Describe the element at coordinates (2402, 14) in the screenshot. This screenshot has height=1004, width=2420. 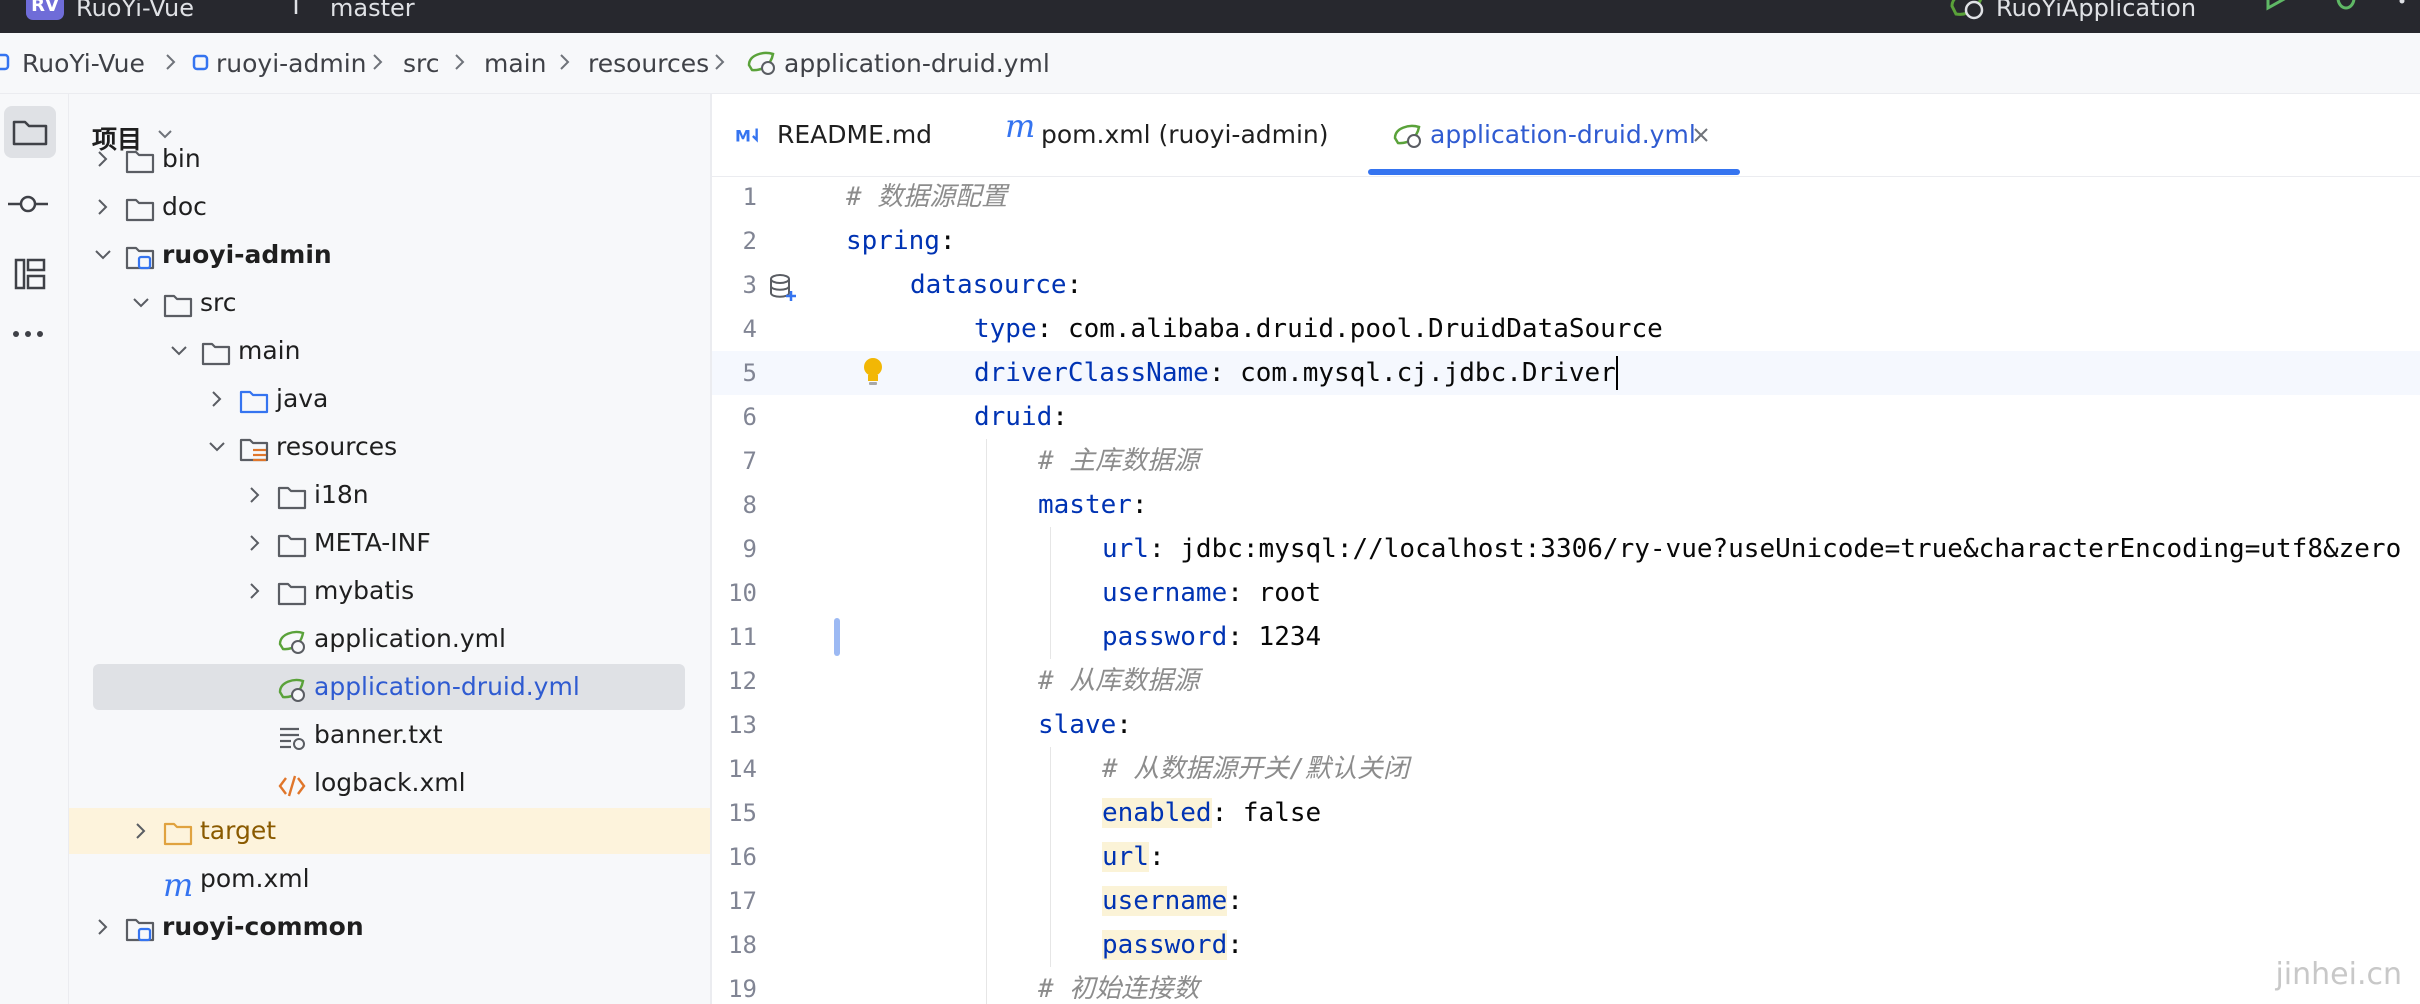
I see `more-icon` at that location.